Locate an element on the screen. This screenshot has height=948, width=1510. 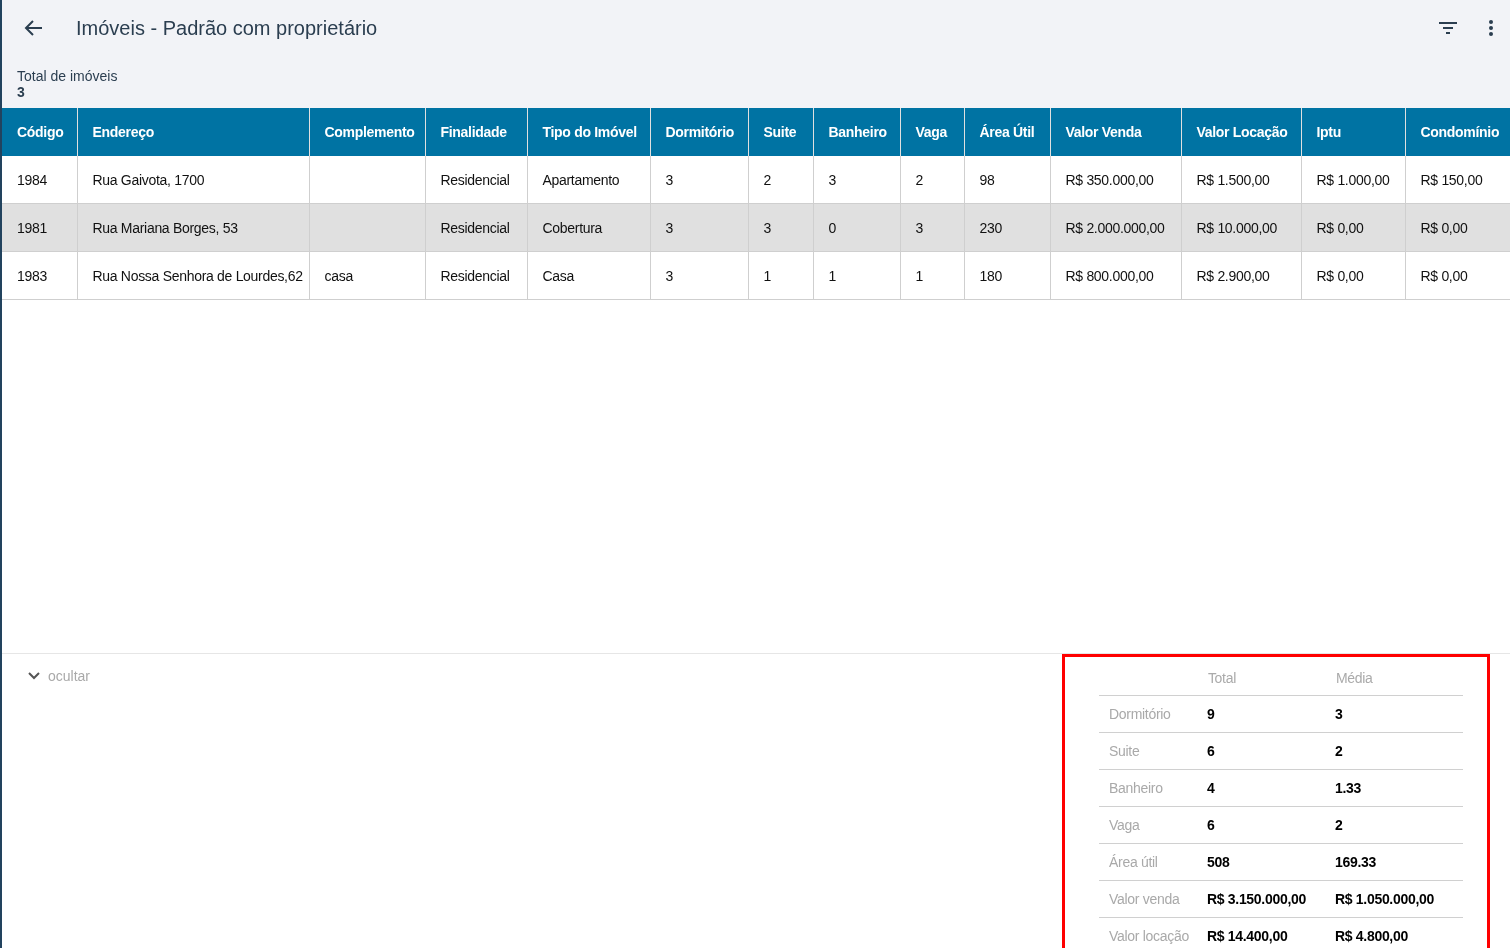
table-cell: R$ 10.000,00 is located at coordinates (1236, 227).